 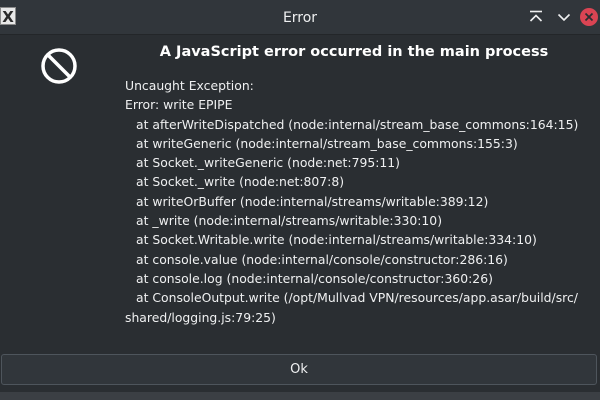 I want to click on window-title: Error, so click(x=300, y=18).